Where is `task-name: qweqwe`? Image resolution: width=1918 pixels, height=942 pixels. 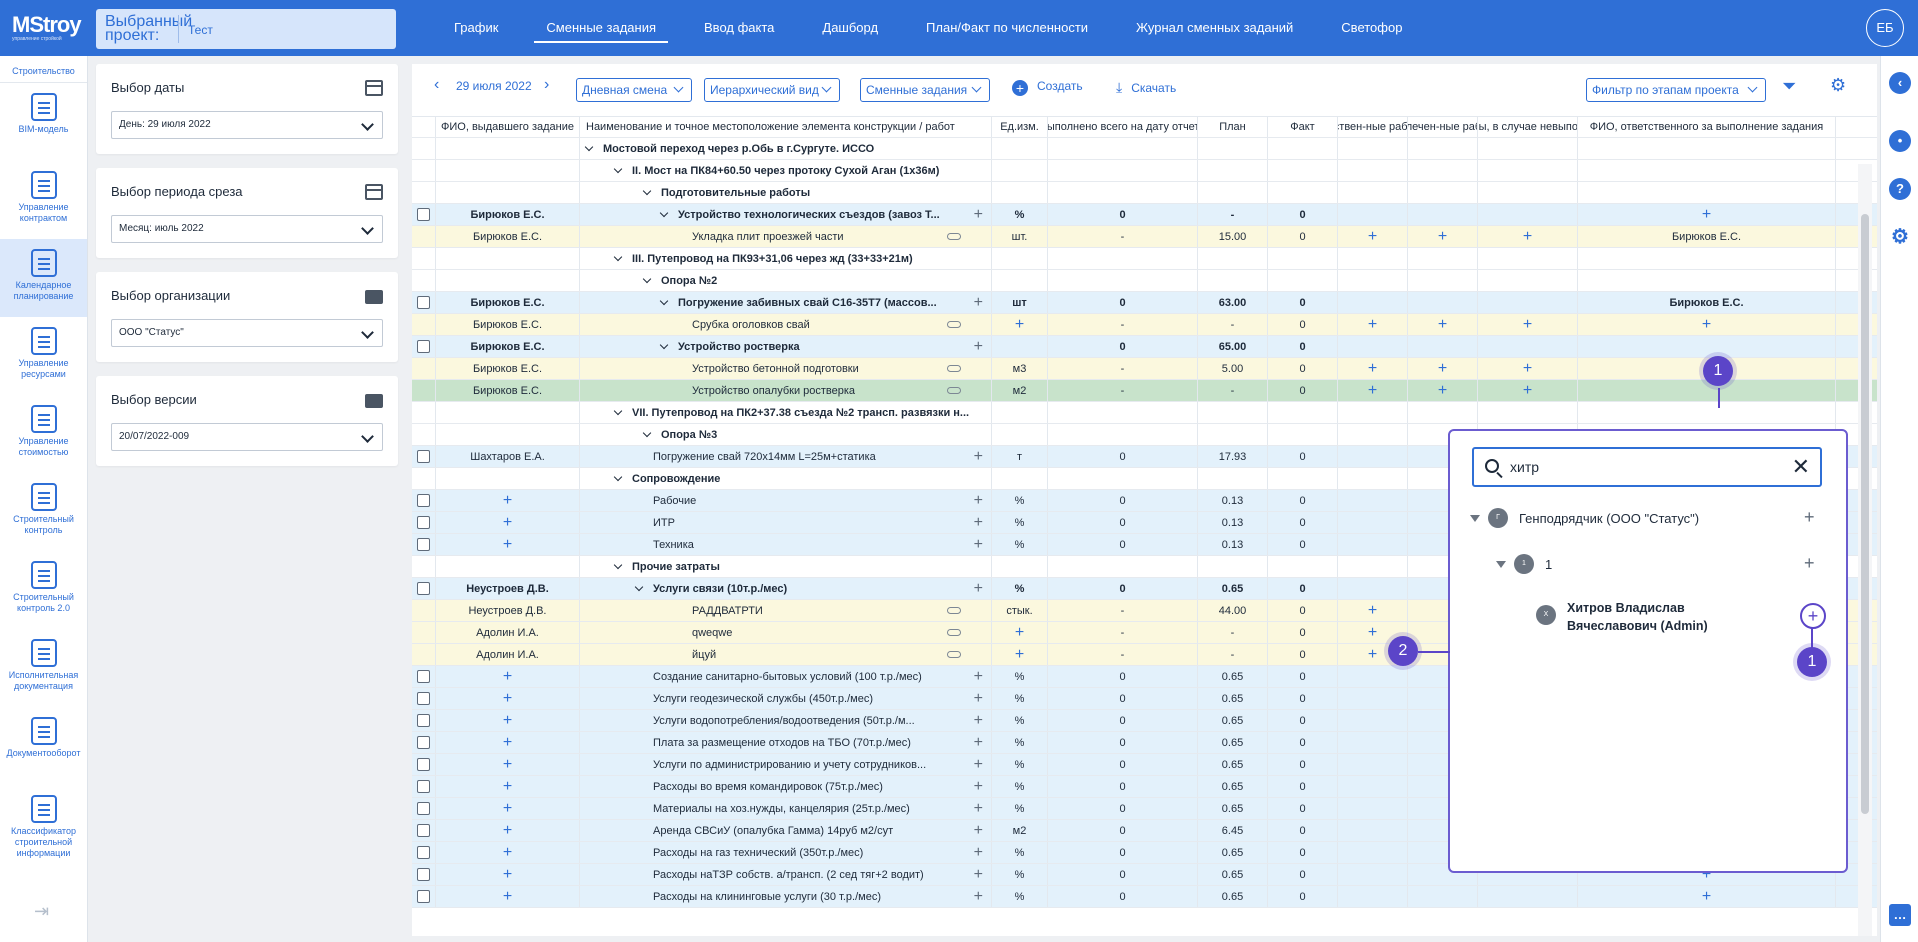 task-name: qweqwe is located at coordinates (786, 632).